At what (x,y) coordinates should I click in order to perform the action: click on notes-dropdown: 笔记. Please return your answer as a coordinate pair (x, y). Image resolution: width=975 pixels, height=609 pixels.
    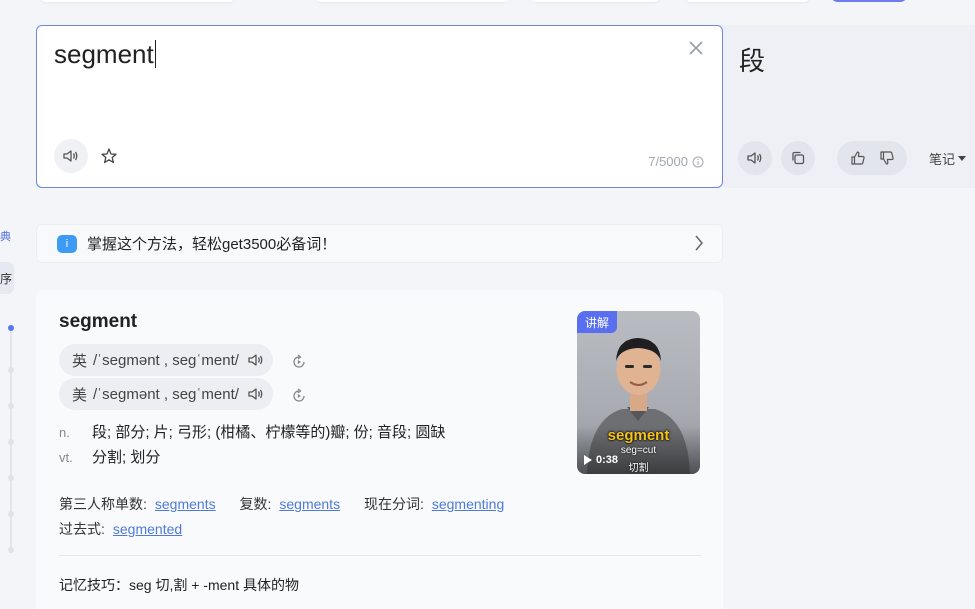
    Looking at the image, I should click on (948, 158).